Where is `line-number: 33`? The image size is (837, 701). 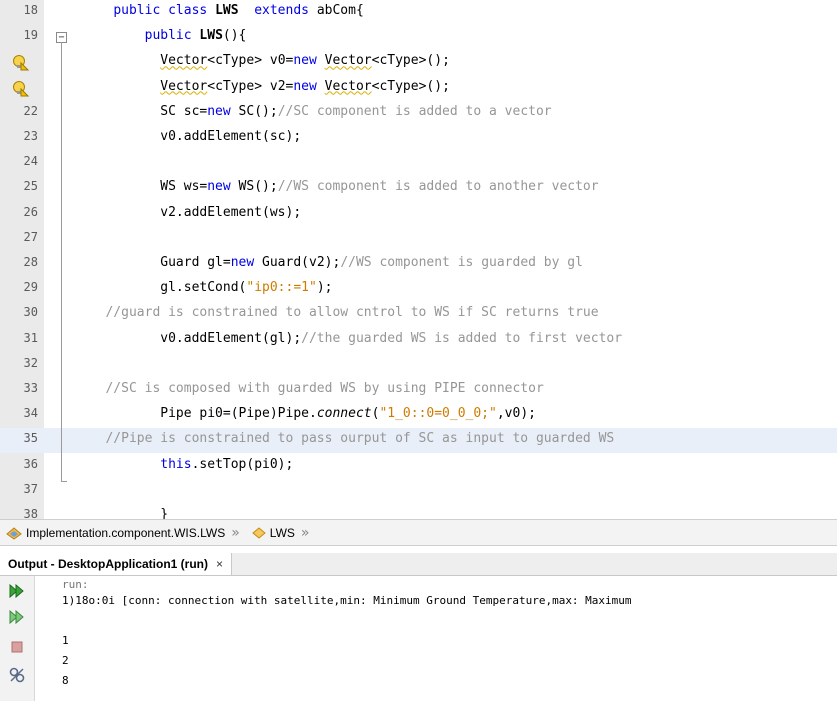
line-number: 33 is located at coordinates (30, 388).